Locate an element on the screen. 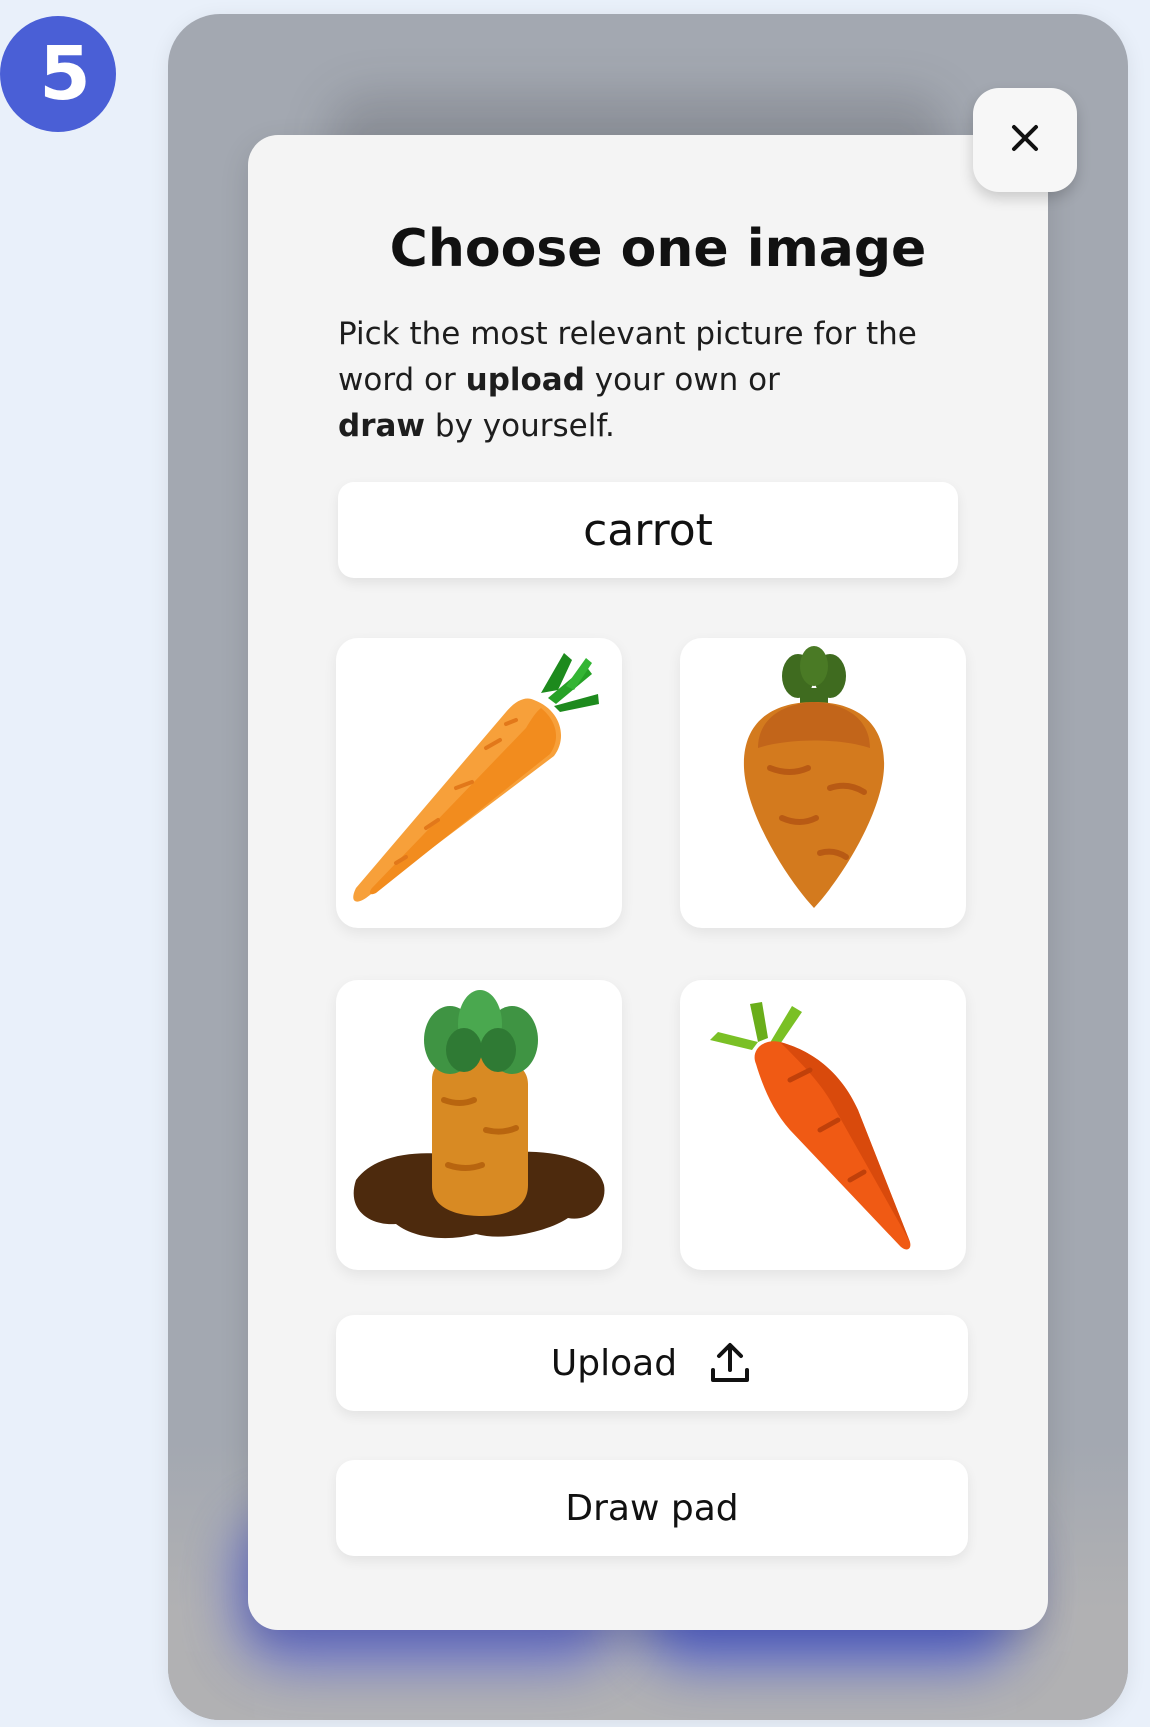 The width and height of the screenshot is (1150, 1727). carrot-diagonal-image is located at coordinates (476, 777).